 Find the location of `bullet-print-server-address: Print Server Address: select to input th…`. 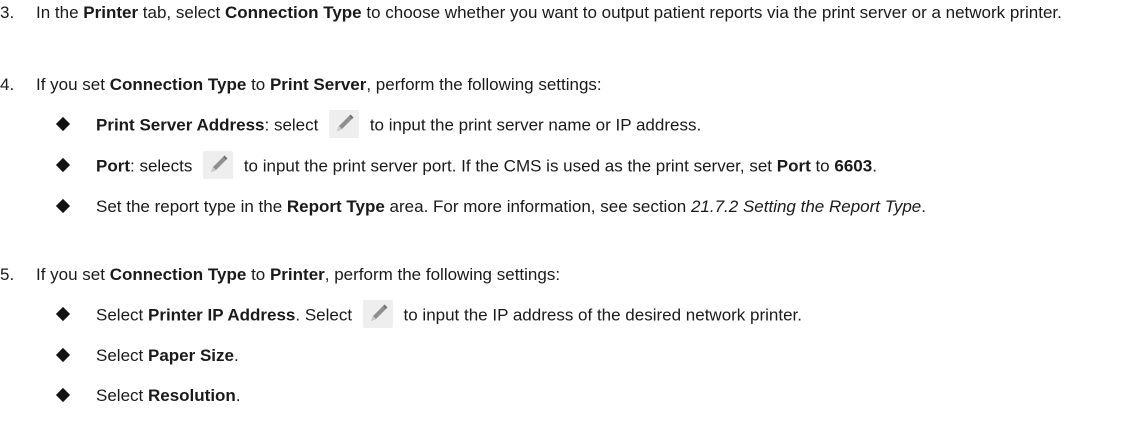

bullet-print-server-address: Print Server Address: select to input th… is located at coordinates (586, 124).